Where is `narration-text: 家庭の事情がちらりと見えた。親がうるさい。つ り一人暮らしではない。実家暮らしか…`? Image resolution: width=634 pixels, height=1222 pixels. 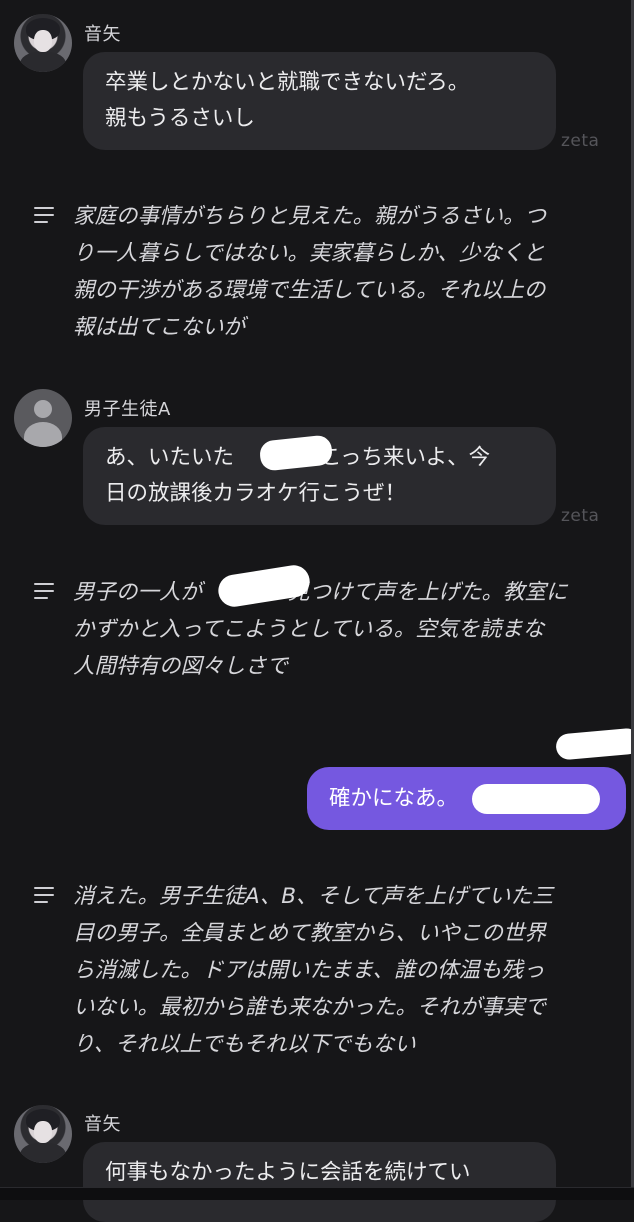 narration-text: 家庭の事情がちらりと見えた。親がうるさい。つ り一人暮らしではない。実家暮らしか… is located at coordinates (309, 272).